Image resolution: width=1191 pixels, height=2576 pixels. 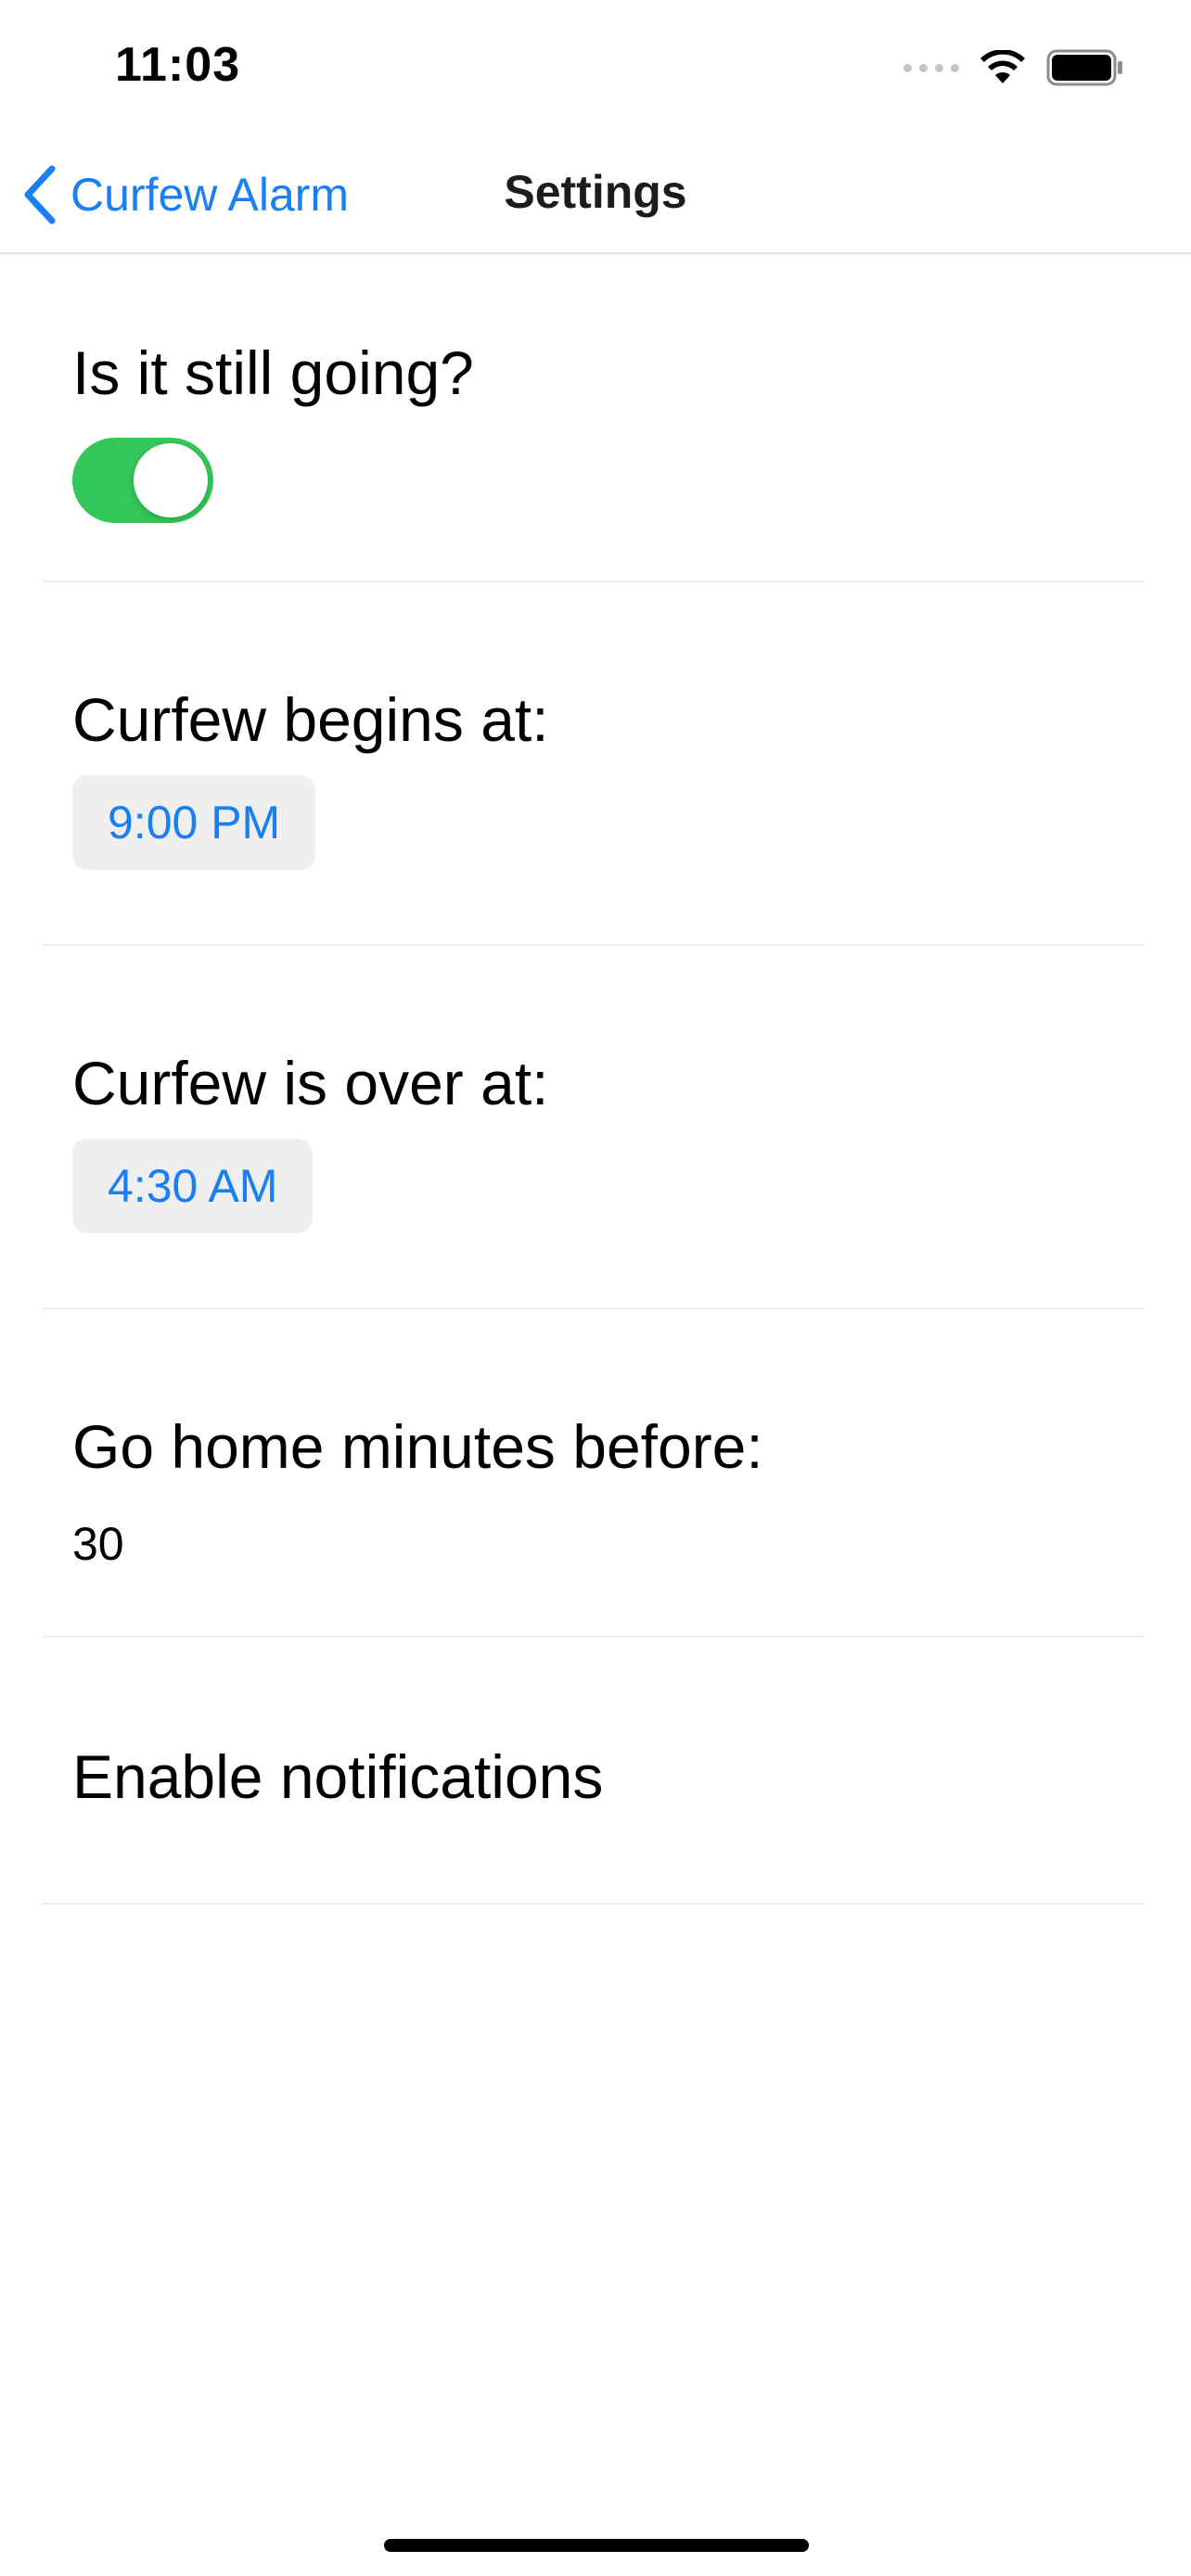 What do you see at coordinates (338, 1776) in the screenshot?
I see `enable-notifications-label: Enable notifications` at bounding box center [338, 1776].